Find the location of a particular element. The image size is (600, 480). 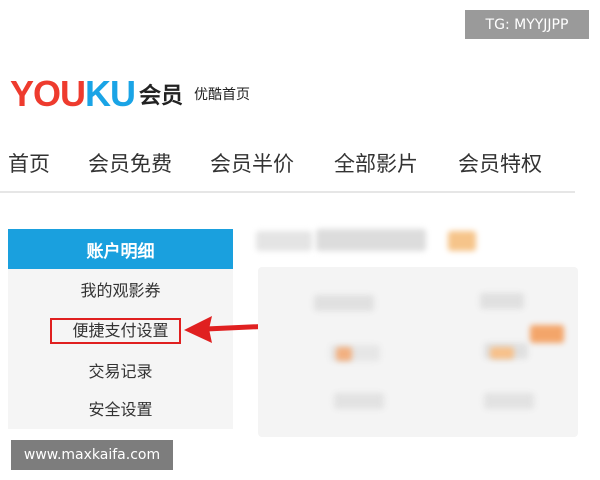

watermark-bottom: www.maxkaifa.com is located at coordinates (92, 455).